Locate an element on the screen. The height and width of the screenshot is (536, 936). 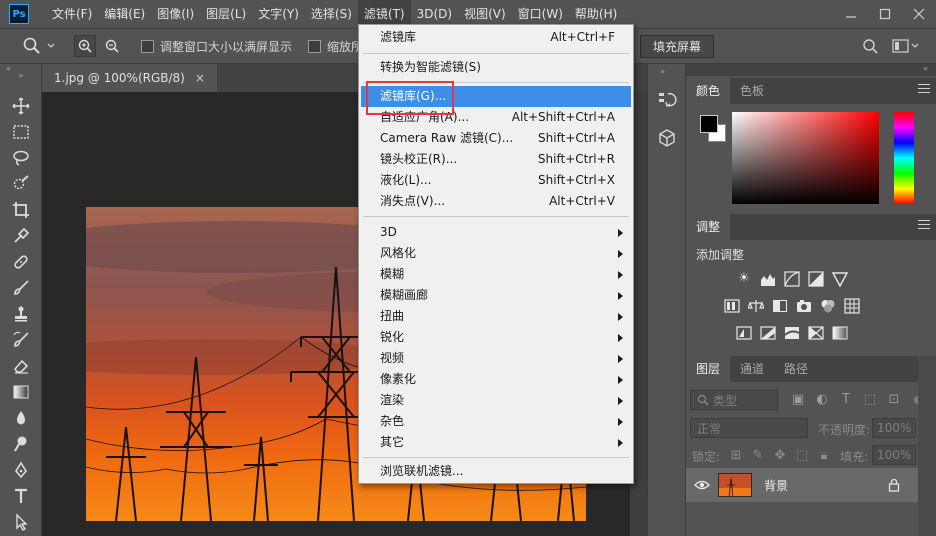
eraser-tool-icon is located at coordinates (21, 366).